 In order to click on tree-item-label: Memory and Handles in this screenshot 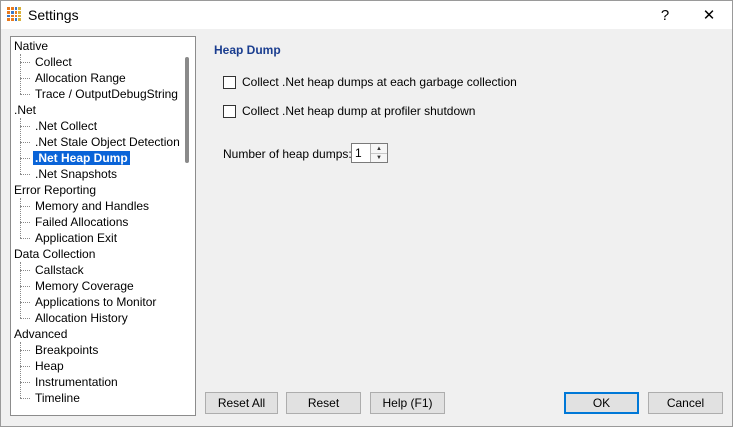, I will do `click(92, 206)`.